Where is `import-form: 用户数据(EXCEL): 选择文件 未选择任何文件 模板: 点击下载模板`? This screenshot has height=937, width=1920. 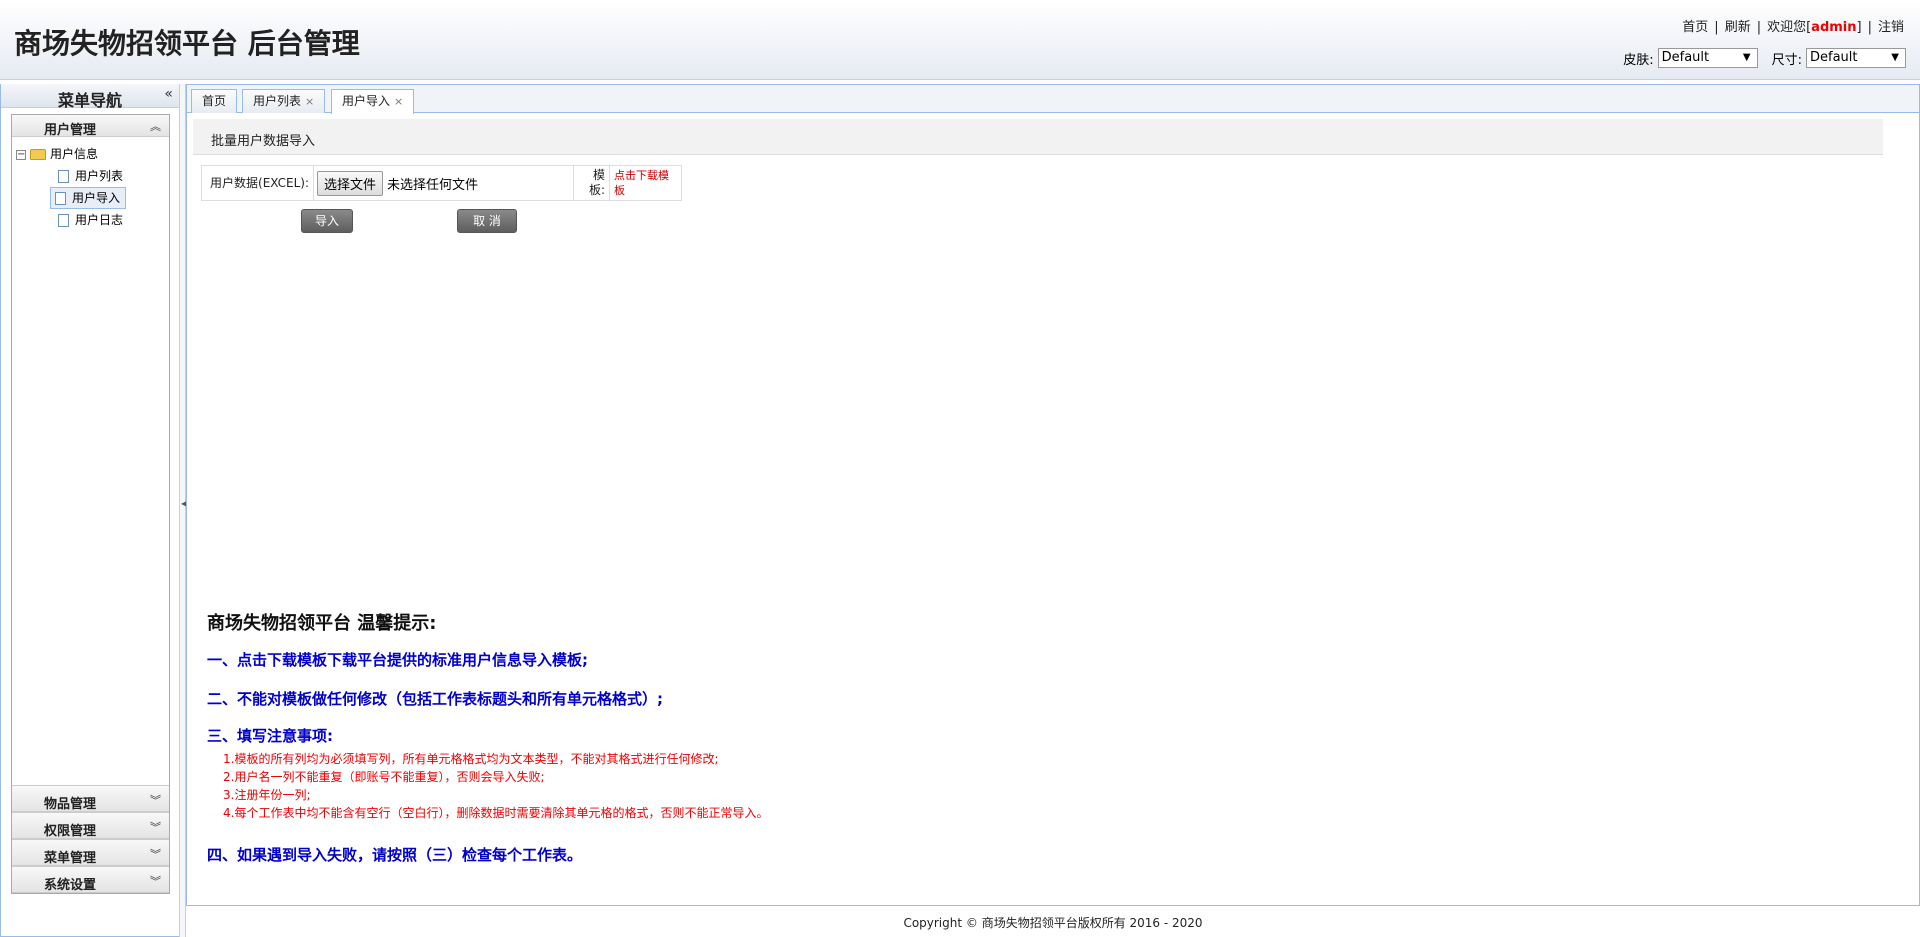 import-form: 用户数据(EXCEL): 选择文件 未选择任何文件 模板: 点击下载模板 is located at coordinates (441, 183).